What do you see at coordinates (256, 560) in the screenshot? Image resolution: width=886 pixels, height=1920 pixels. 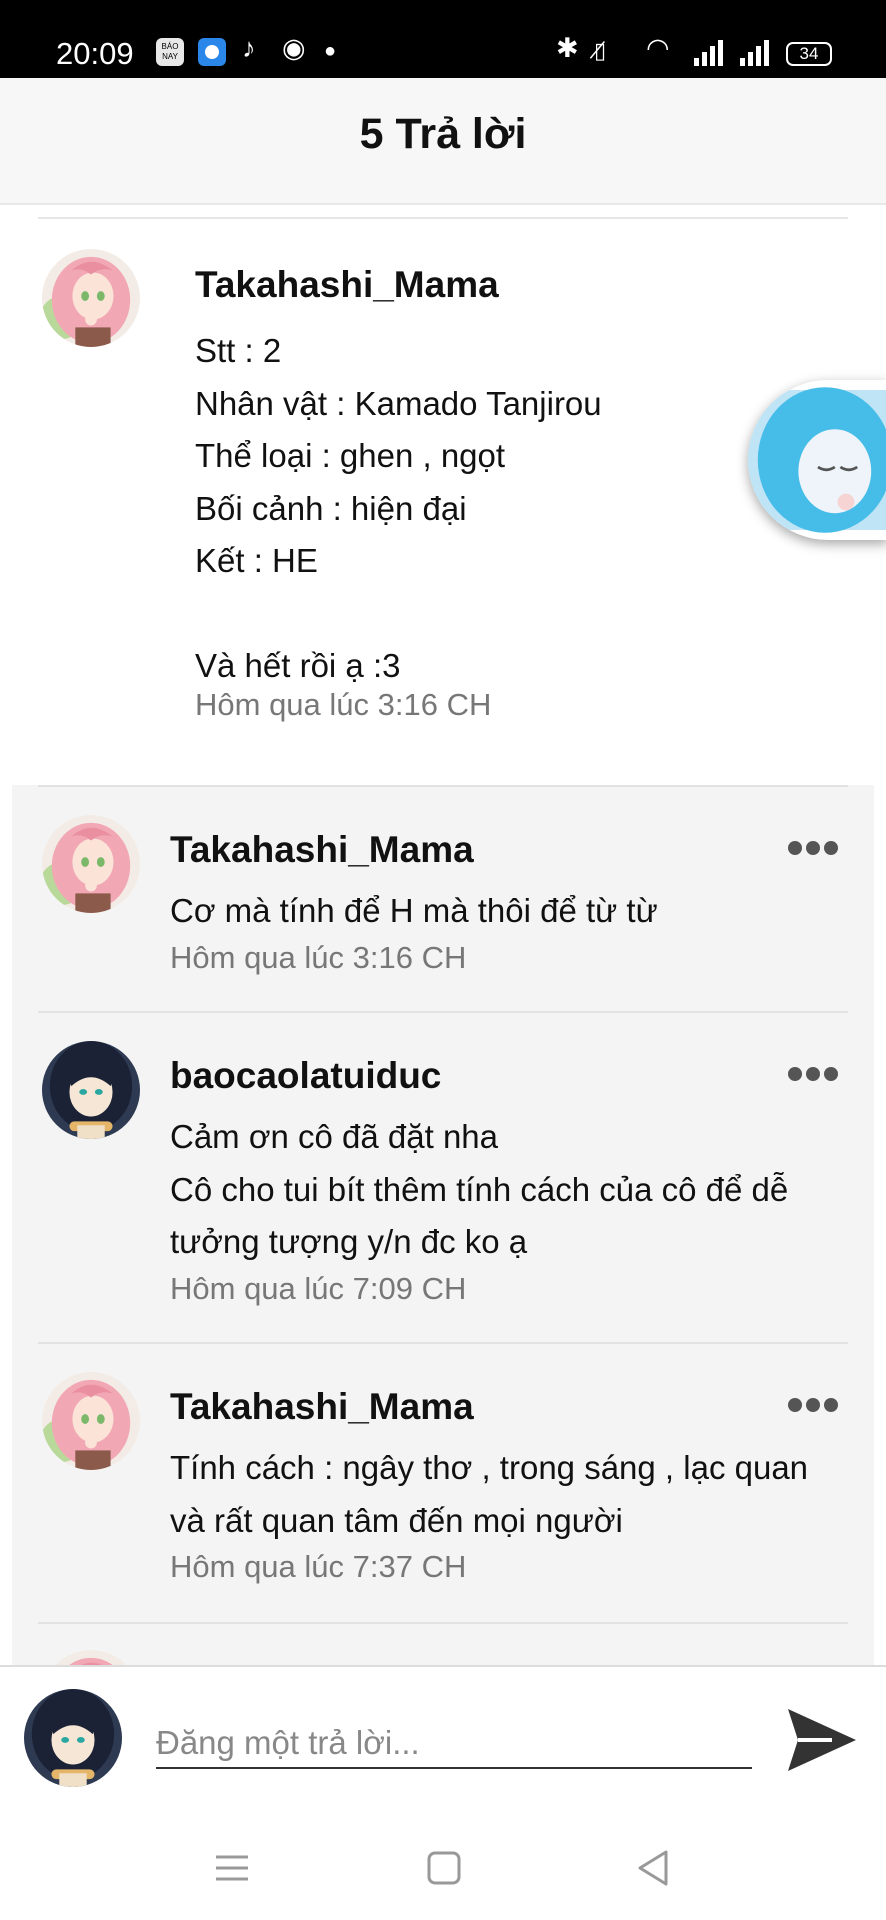 I see `comment-line: Kết : HE` at bounding box center [256, 560].